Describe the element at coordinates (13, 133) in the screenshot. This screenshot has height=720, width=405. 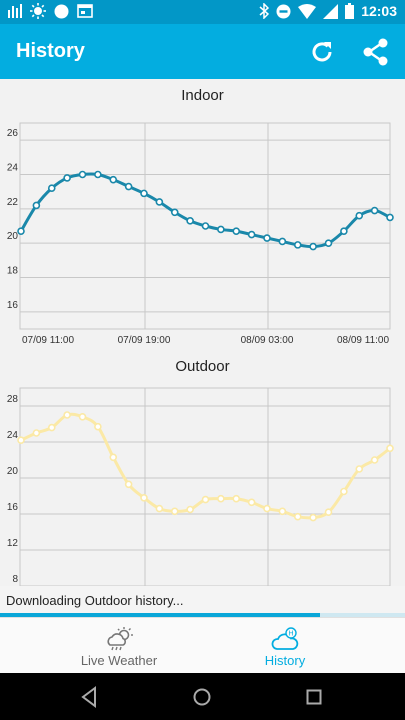
I see `y-tick-label: 26` at that location.